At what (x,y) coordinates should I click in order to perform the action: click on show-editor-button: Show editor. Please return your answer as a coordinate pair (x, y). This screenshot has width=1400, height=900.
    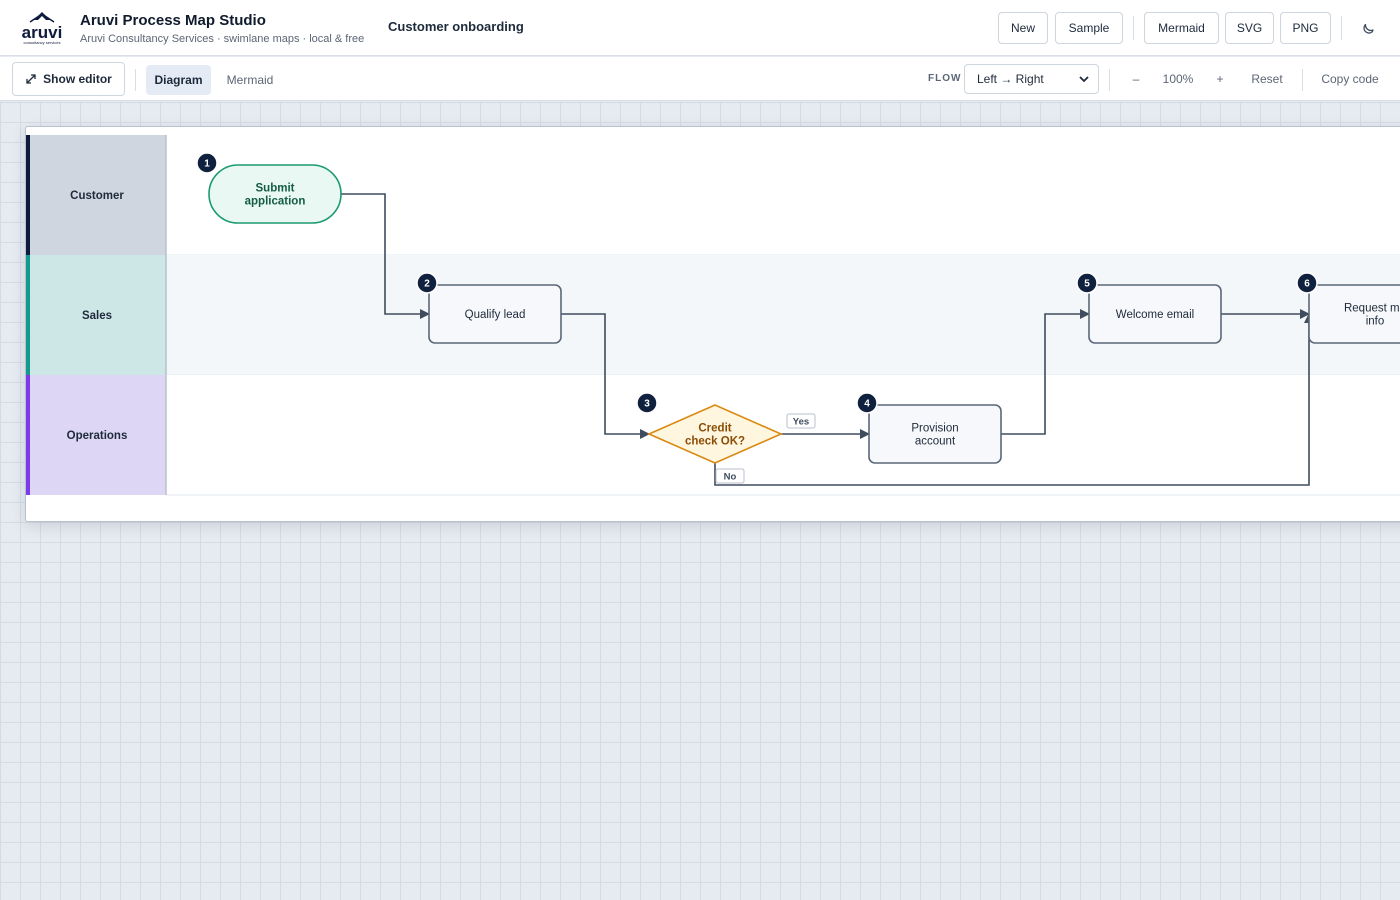
    Looking at the image, I should click on (68, 79).